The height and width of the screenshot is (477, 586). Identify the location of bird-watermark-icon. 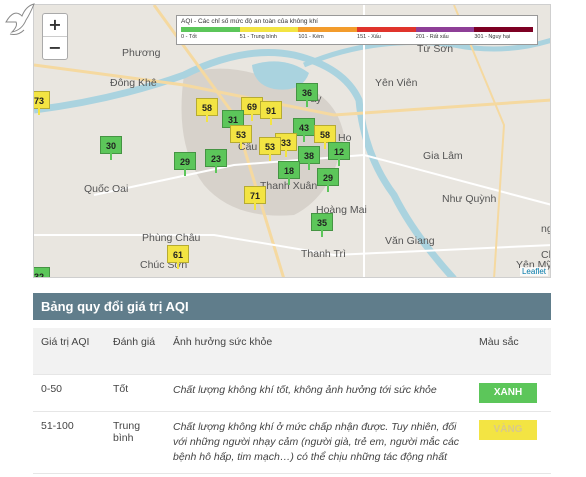
(20, 19).